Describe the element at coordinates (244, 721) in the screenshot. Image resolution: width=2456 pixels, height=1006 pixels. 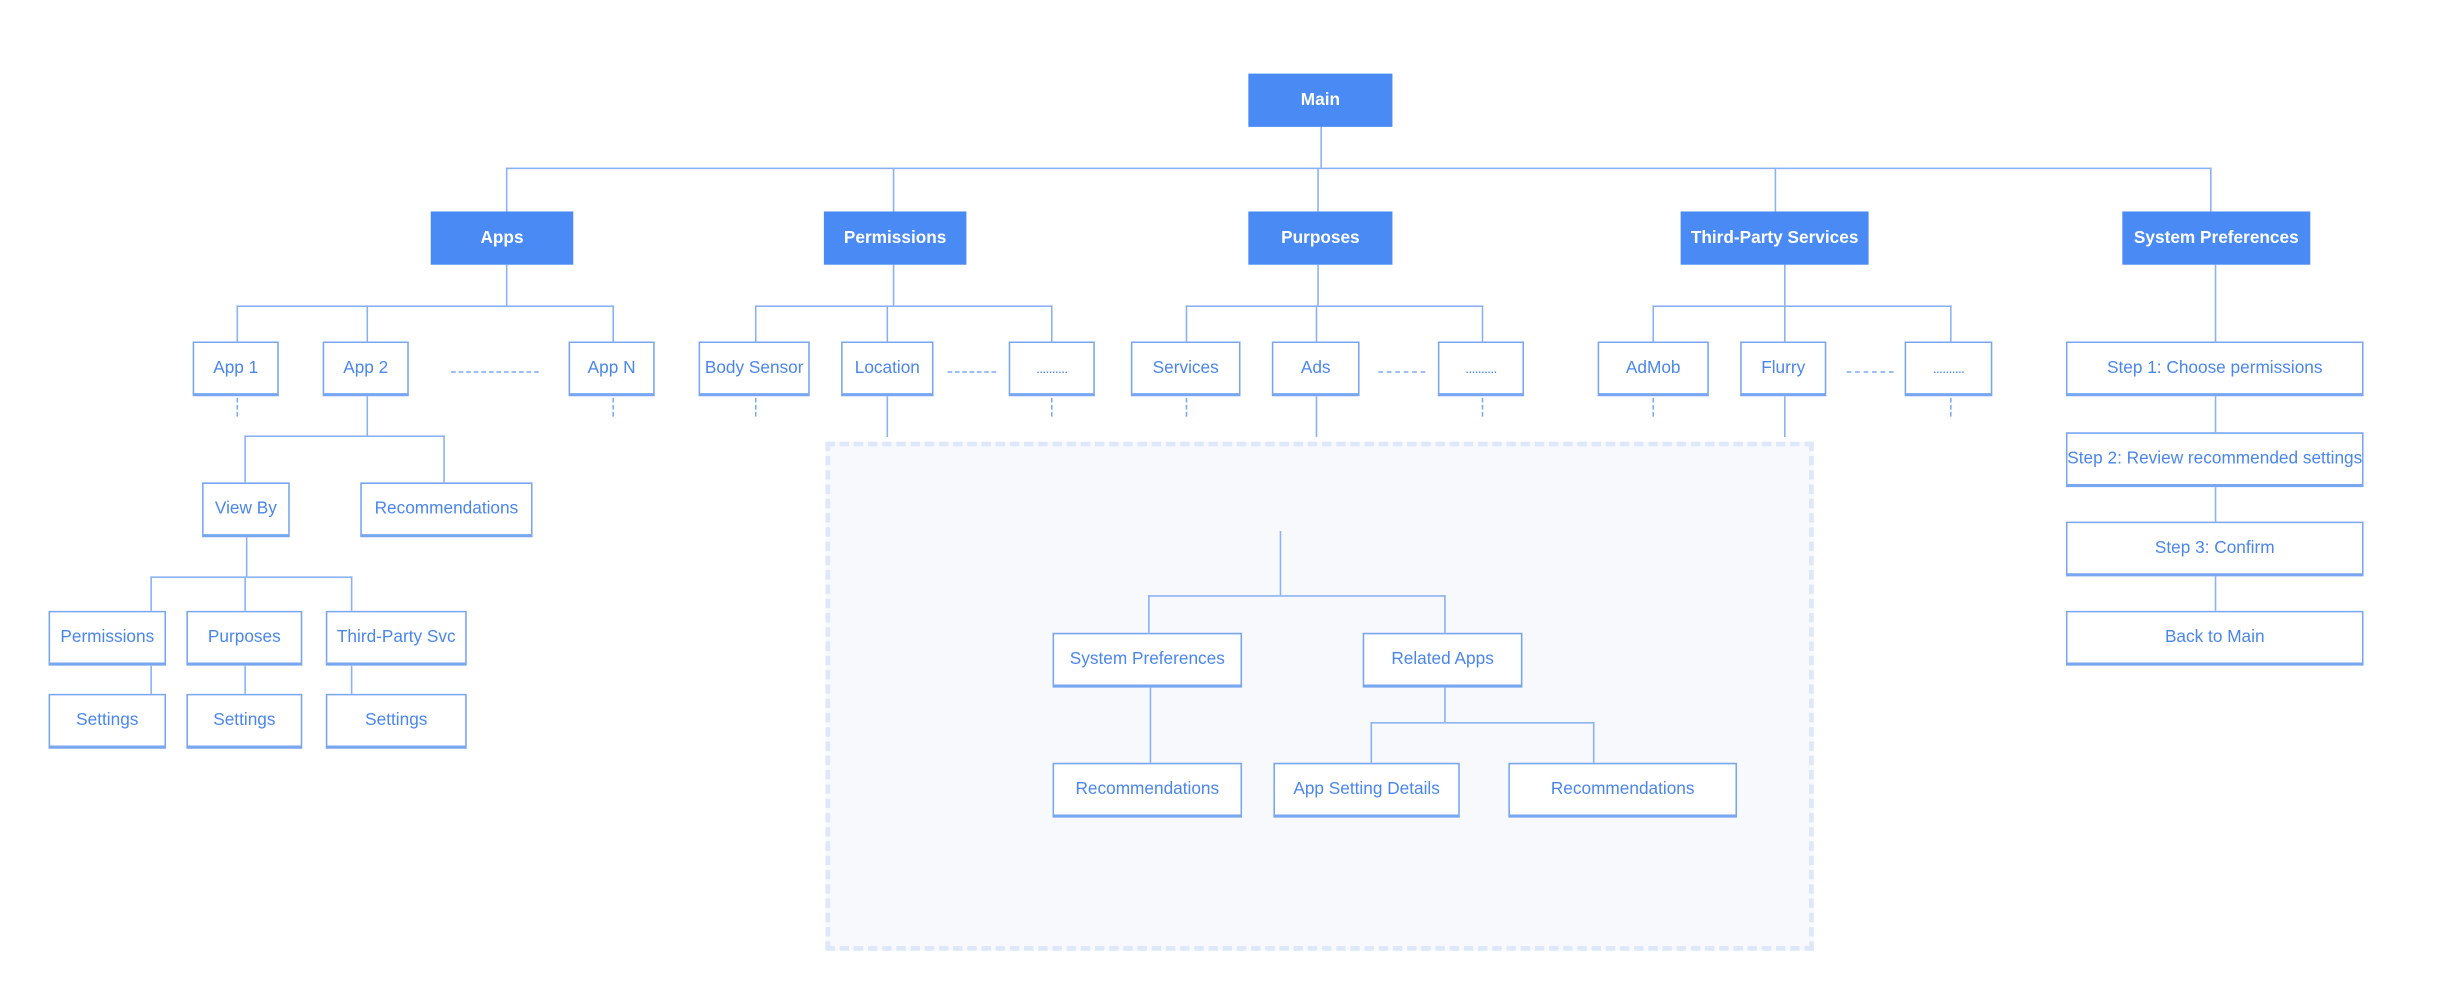
I see `node-settings-purposes: Settings` at that location.